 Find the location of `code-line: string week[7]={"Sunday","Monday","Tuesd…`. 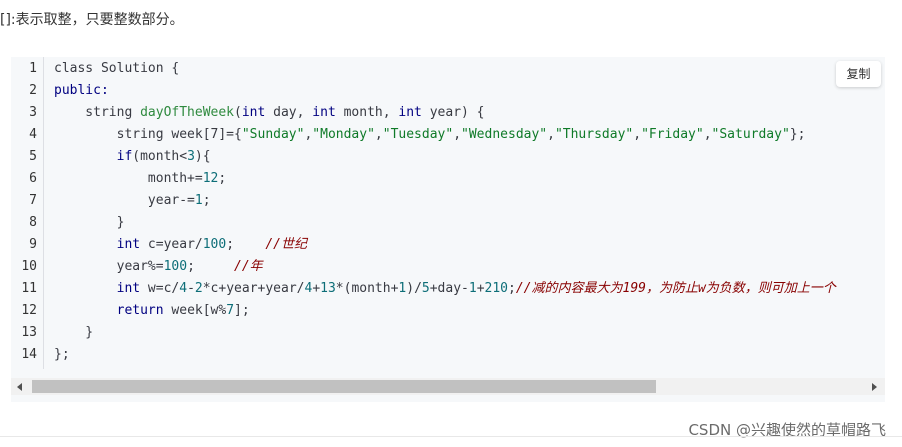

code-line: string week[7]={"Sunday","Monday","Tuesd… is located at coordinates (430, 135).